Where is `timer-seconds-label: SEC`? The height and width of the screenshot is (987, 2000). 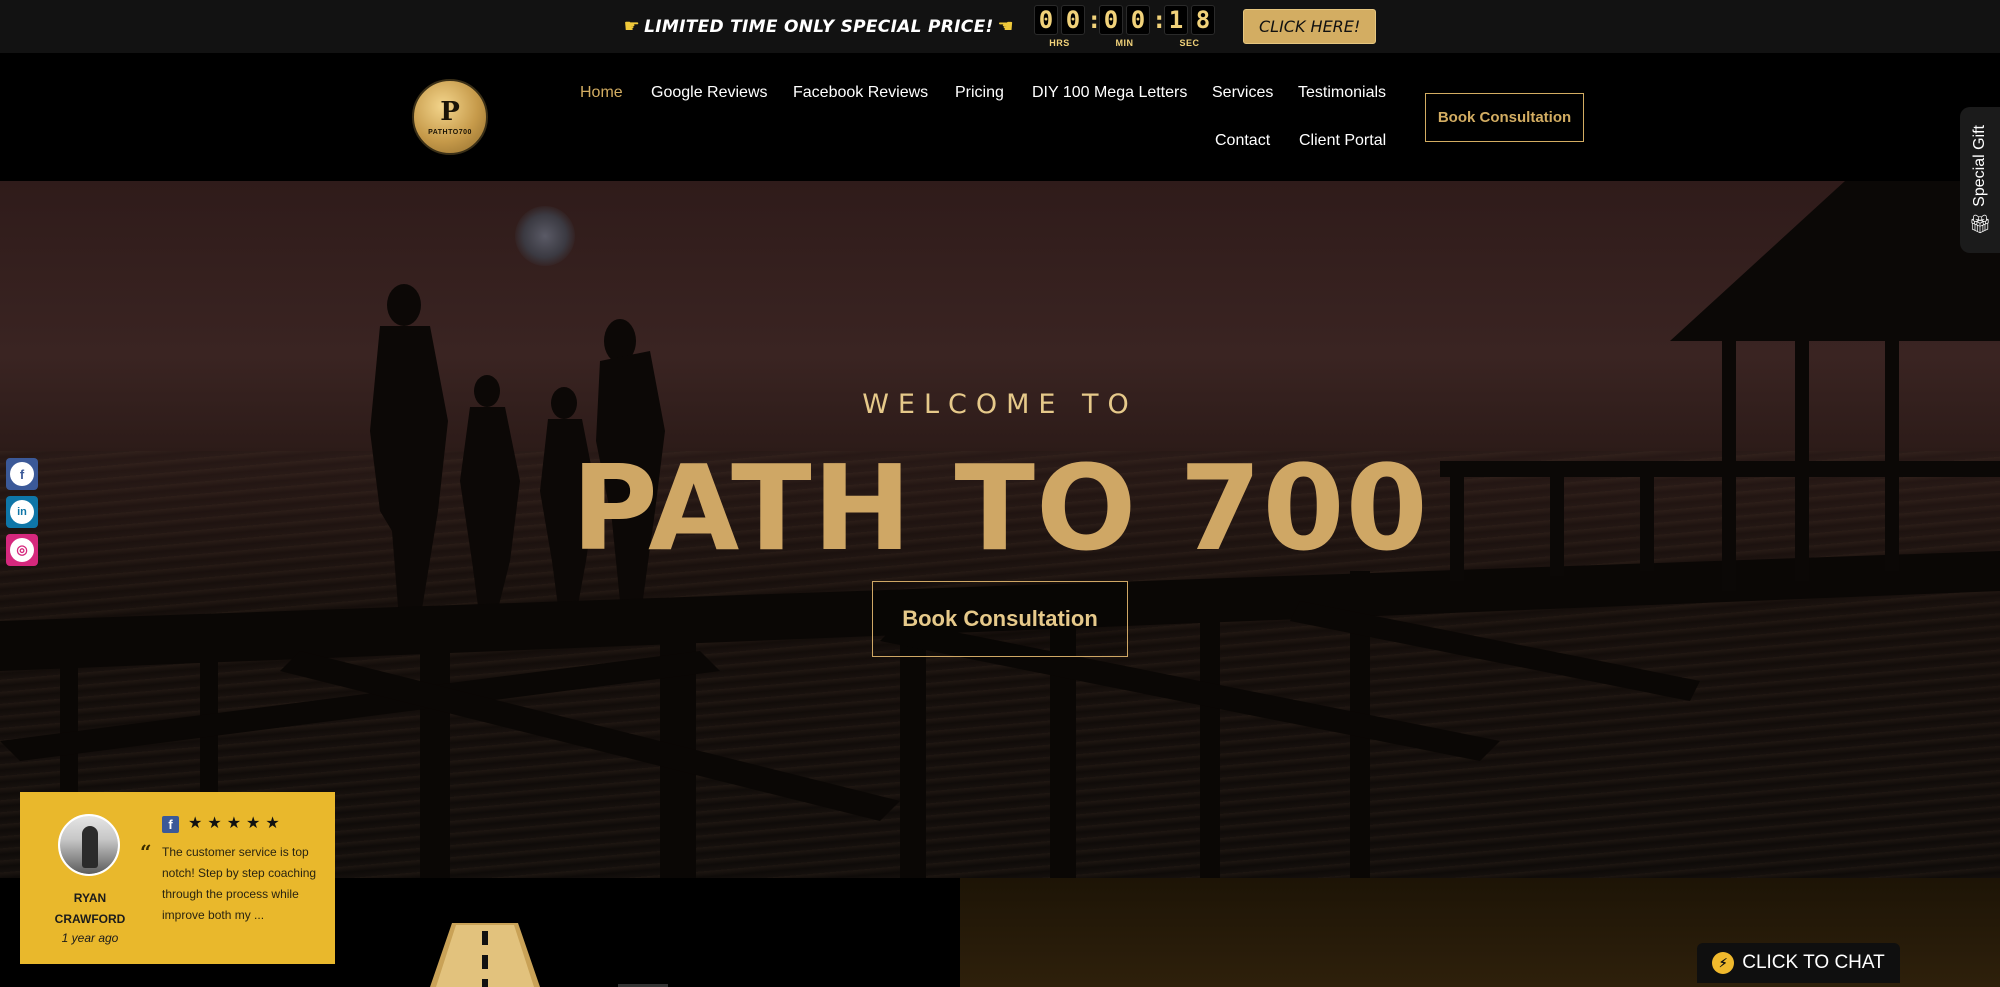 timer-seconds-label: SEC is located at coordinates (1189, 43).